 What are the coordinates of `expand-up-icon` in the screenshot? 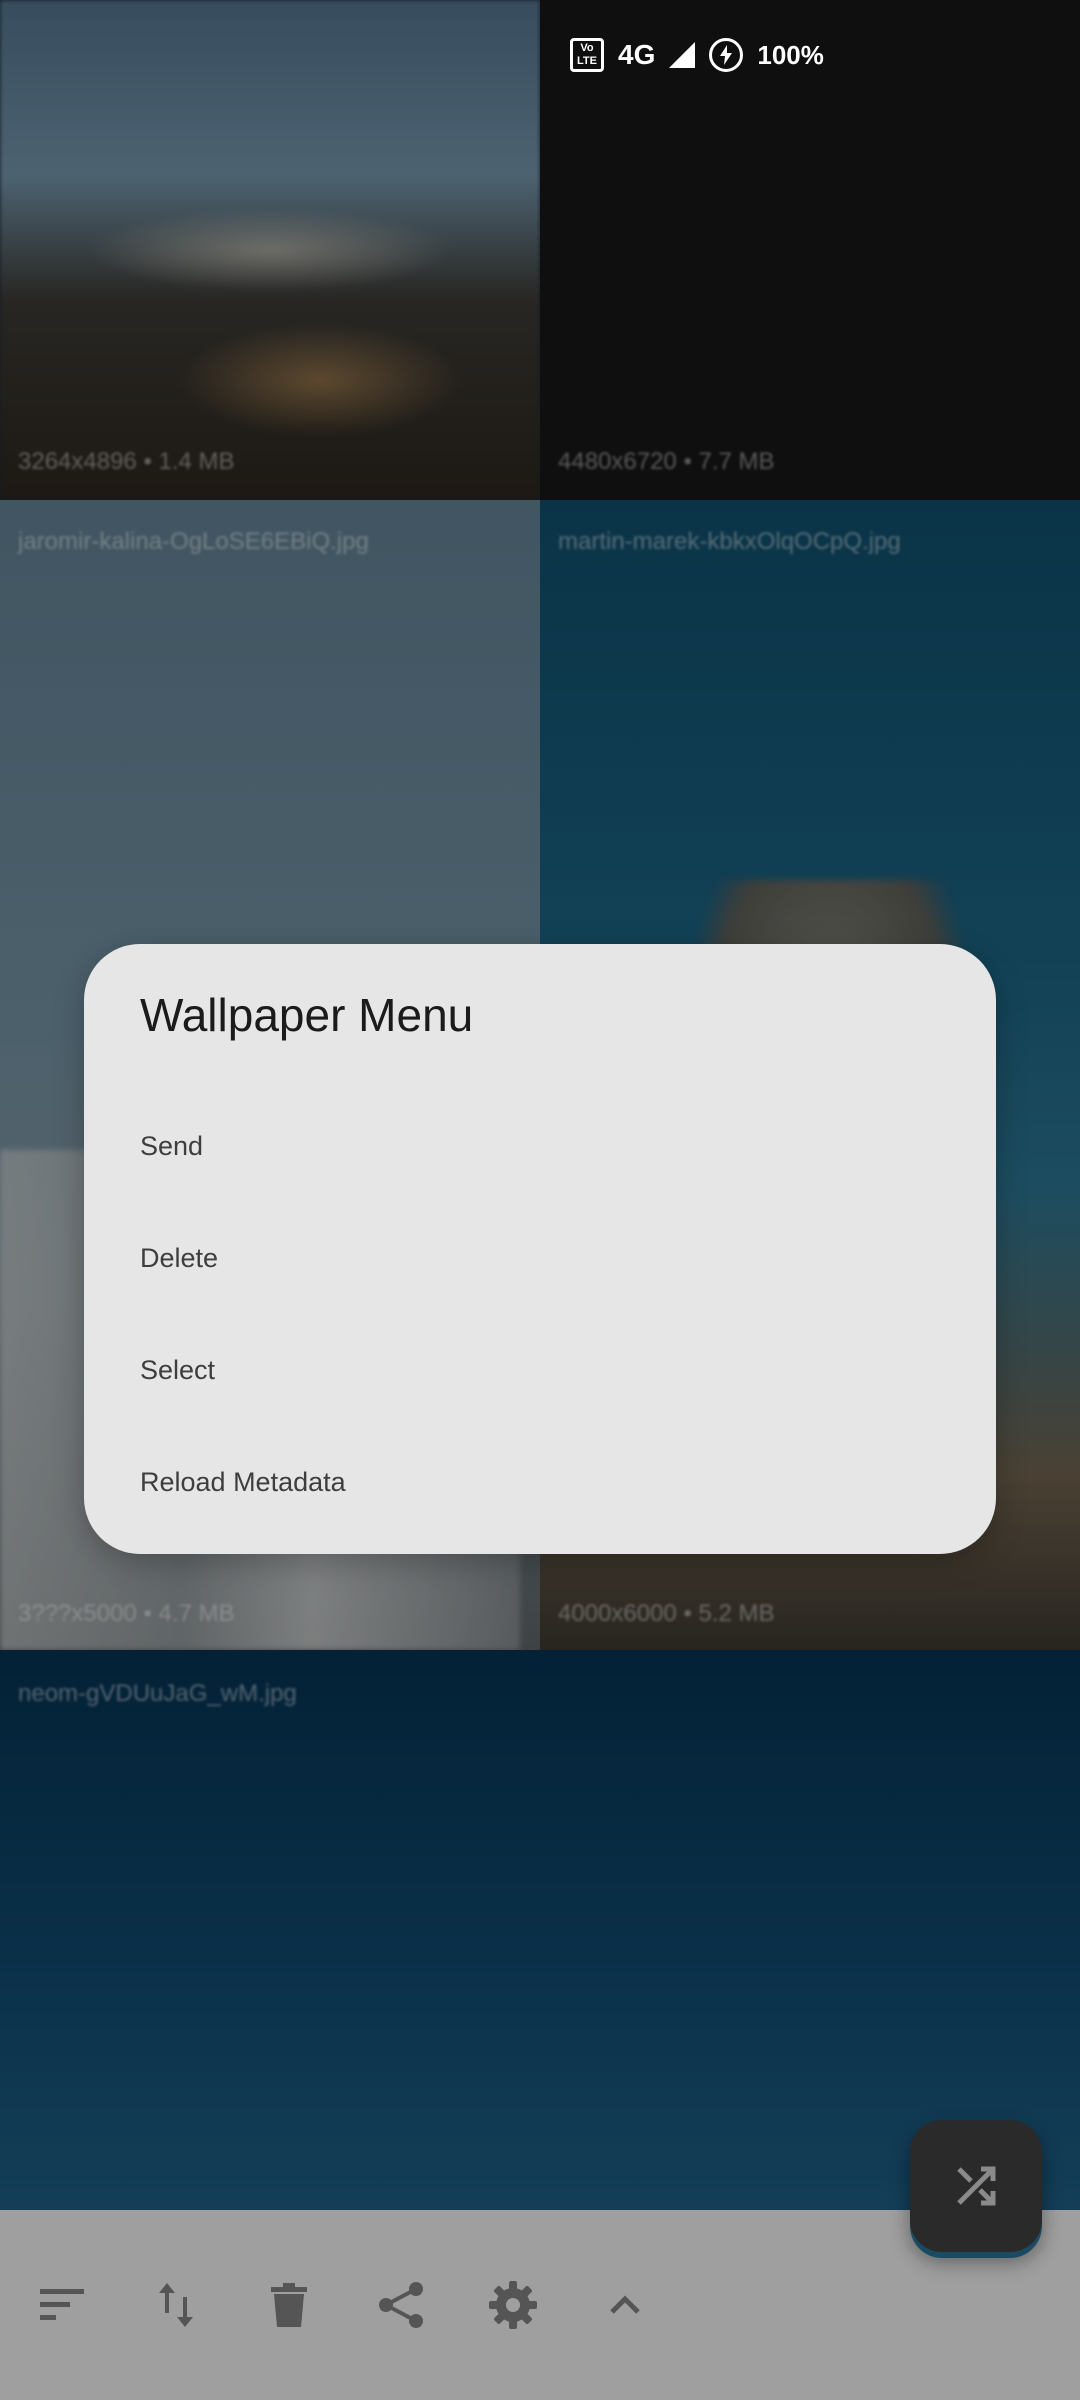 It's located at (625, 2305).